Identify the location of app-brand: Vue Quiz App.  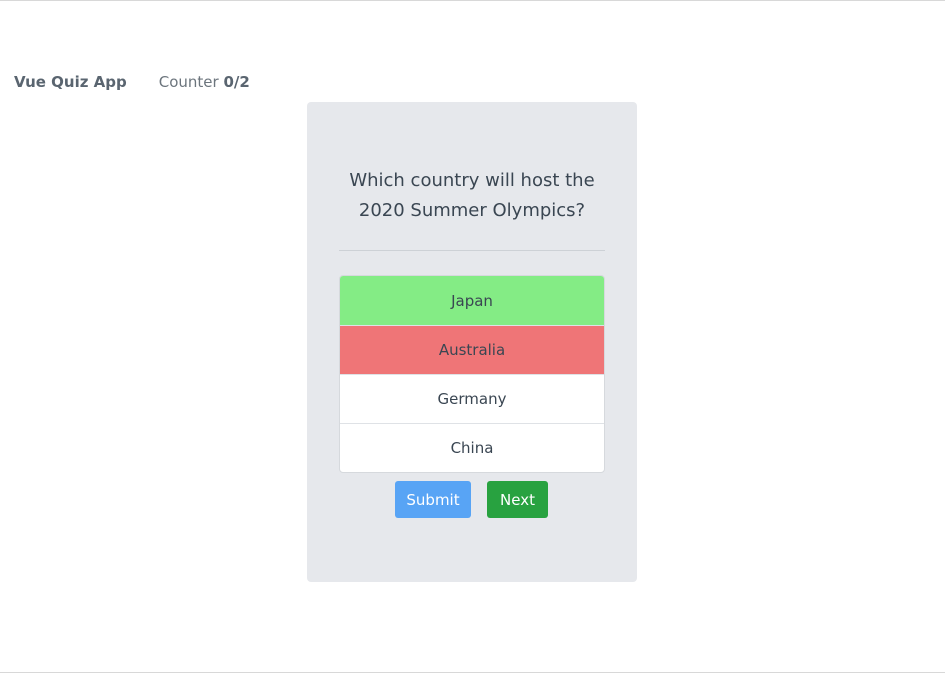
(70, 82).